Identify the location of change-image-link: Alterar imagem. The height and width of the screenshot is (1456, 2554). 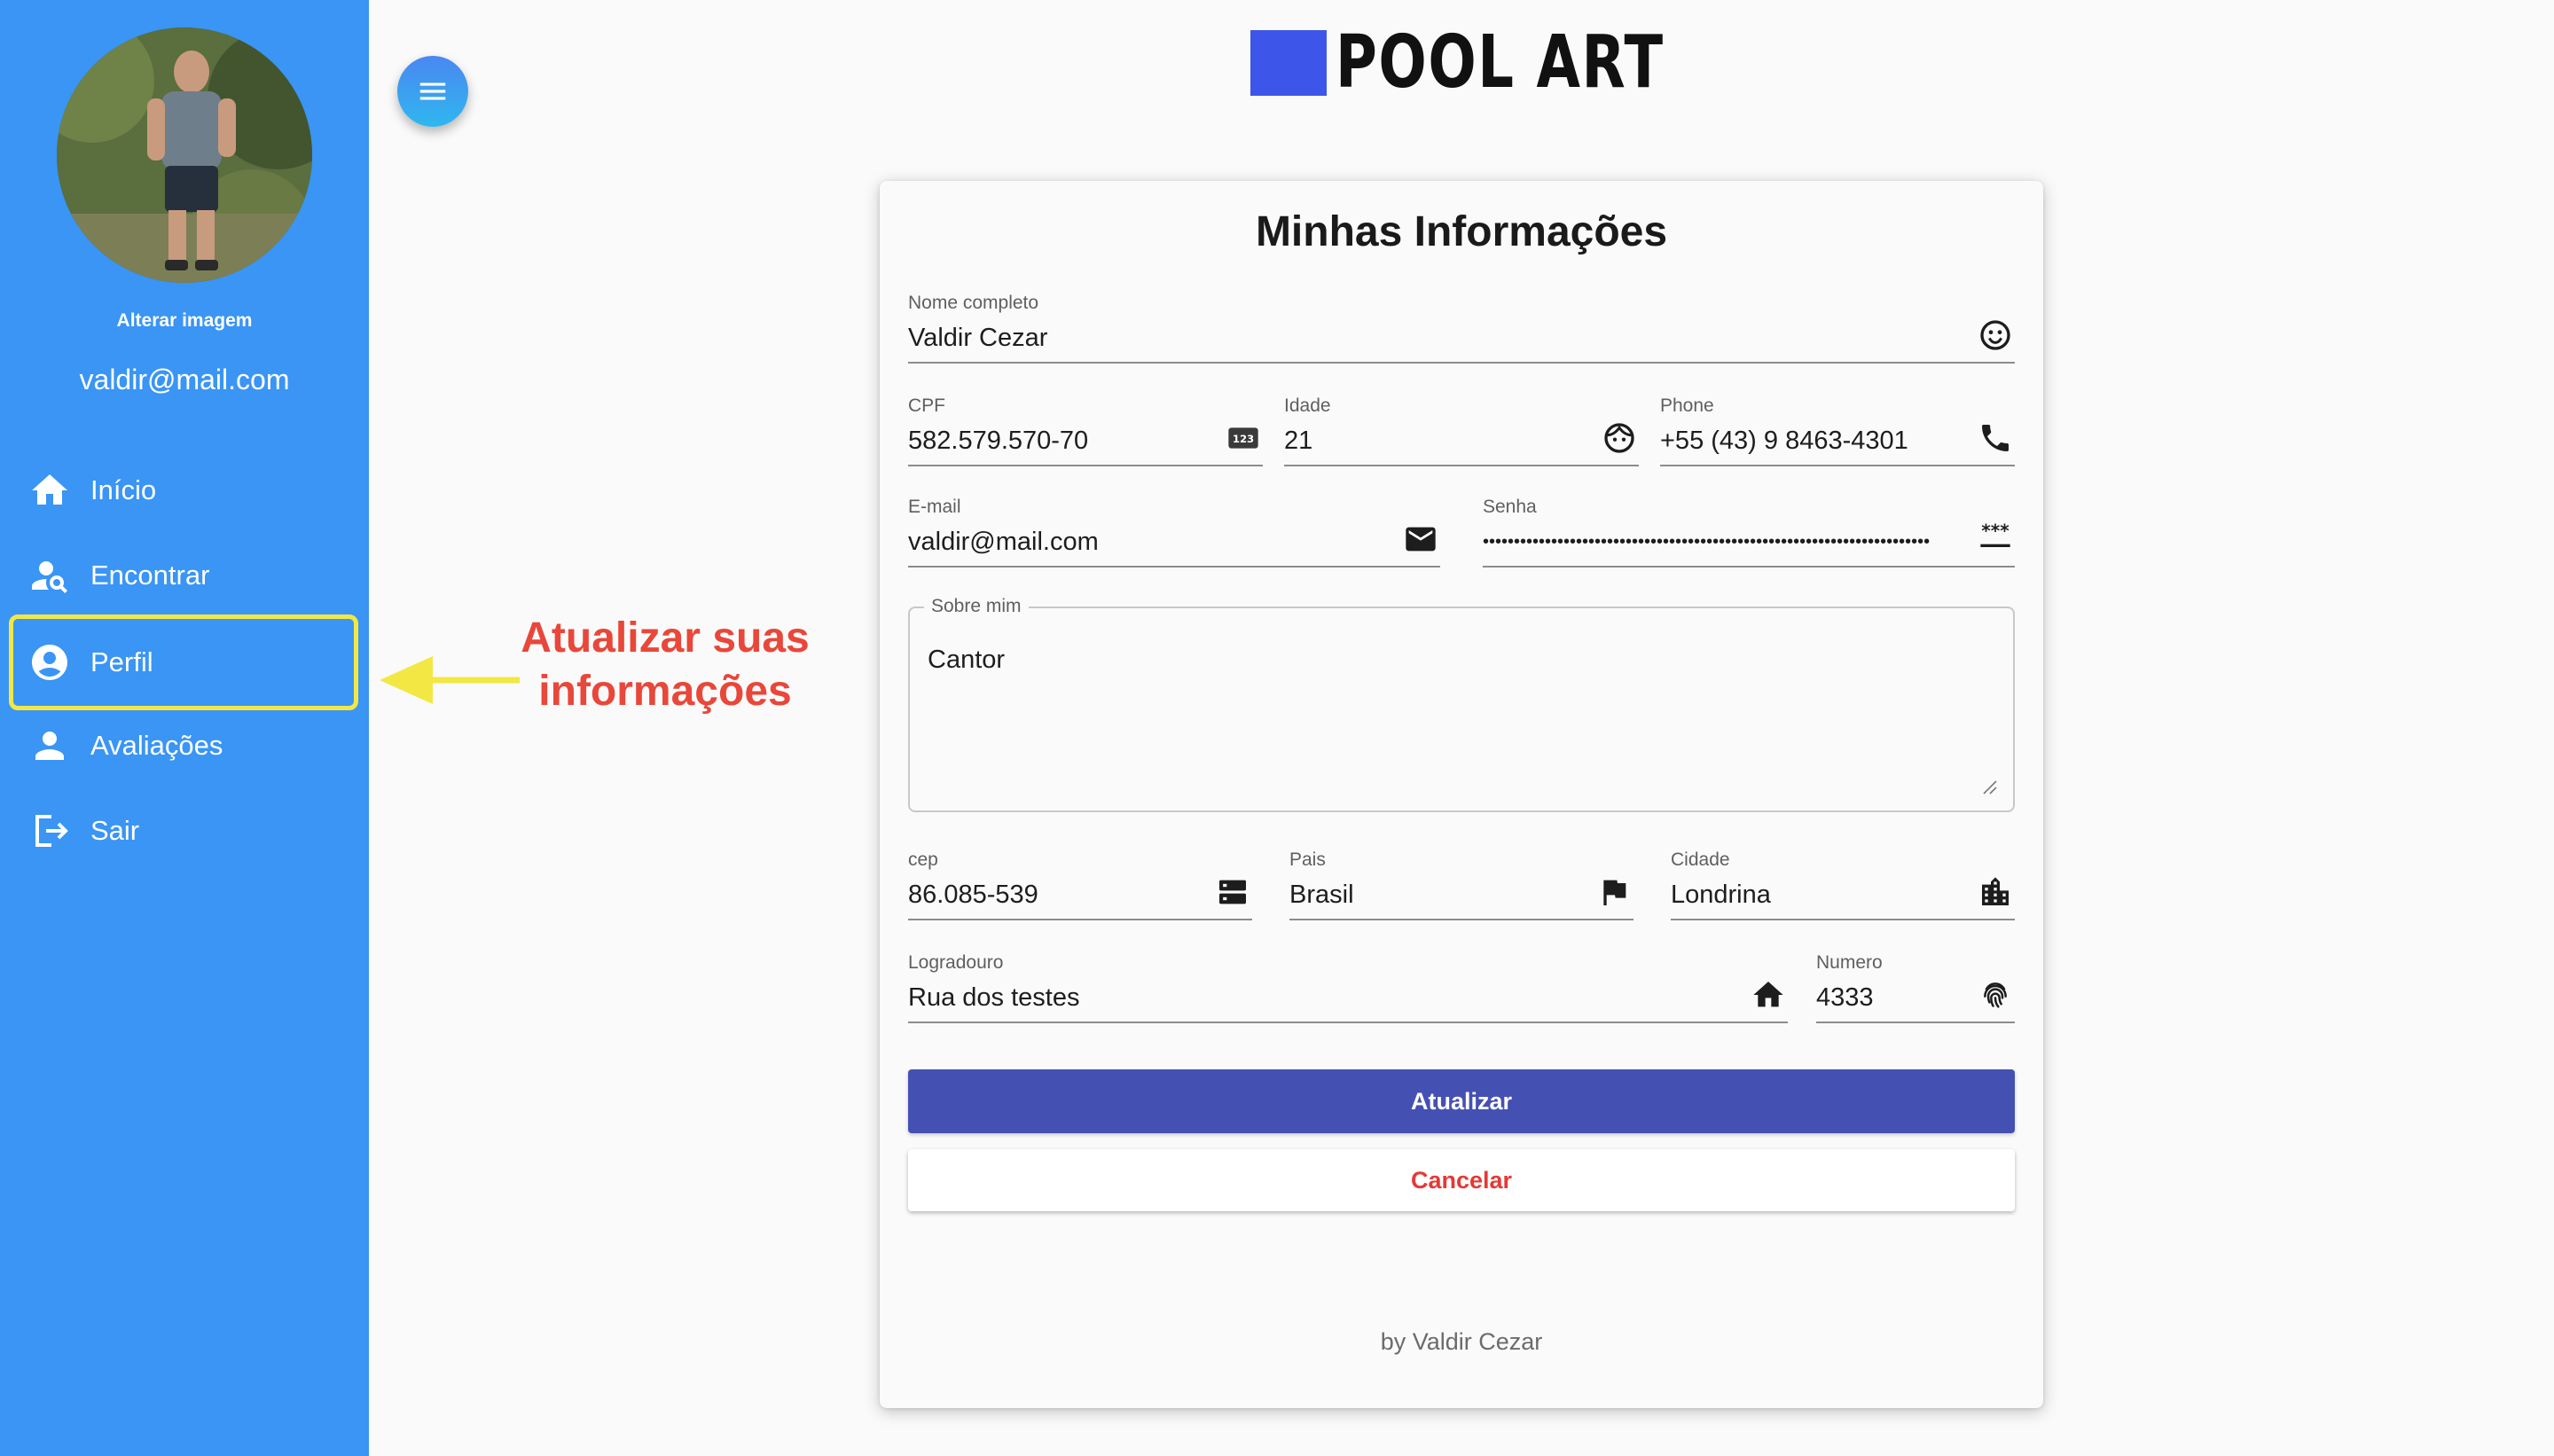
(184, 321).